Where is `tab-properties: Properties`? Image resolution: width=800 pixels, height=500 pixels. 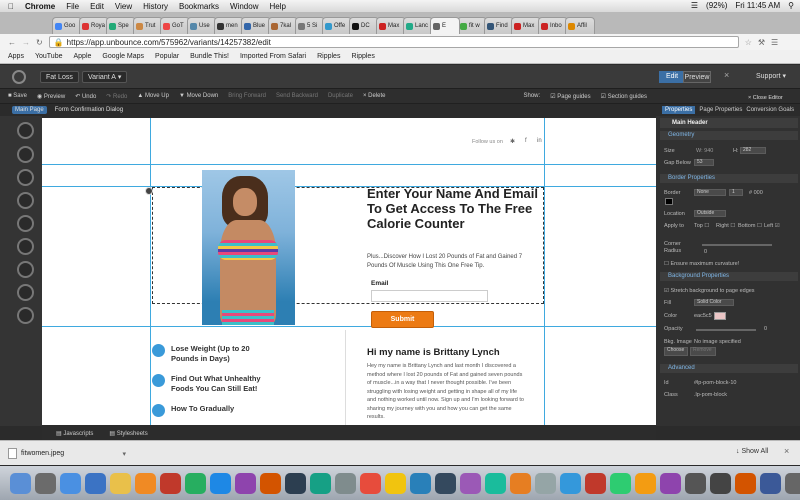 tab-properties: Properties is located at coordinates (679, 110).